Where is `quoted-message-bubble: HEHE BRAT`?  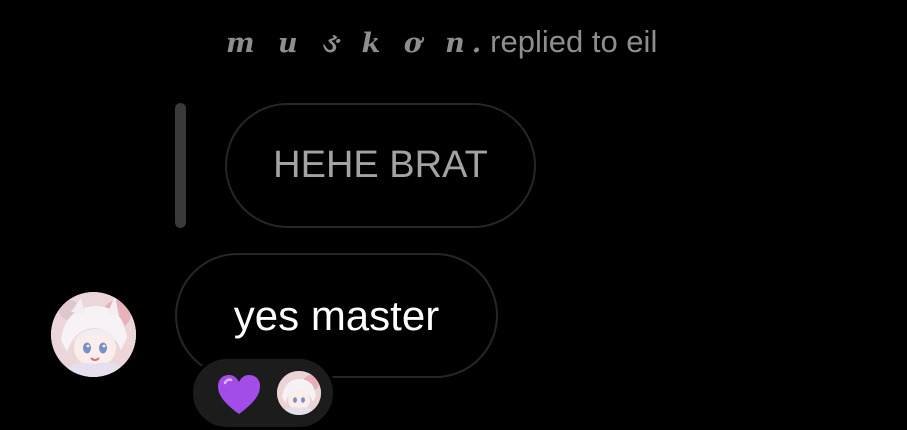
quoted-message-bubble: HEHE BRAT is located at coordinates (380, 165).